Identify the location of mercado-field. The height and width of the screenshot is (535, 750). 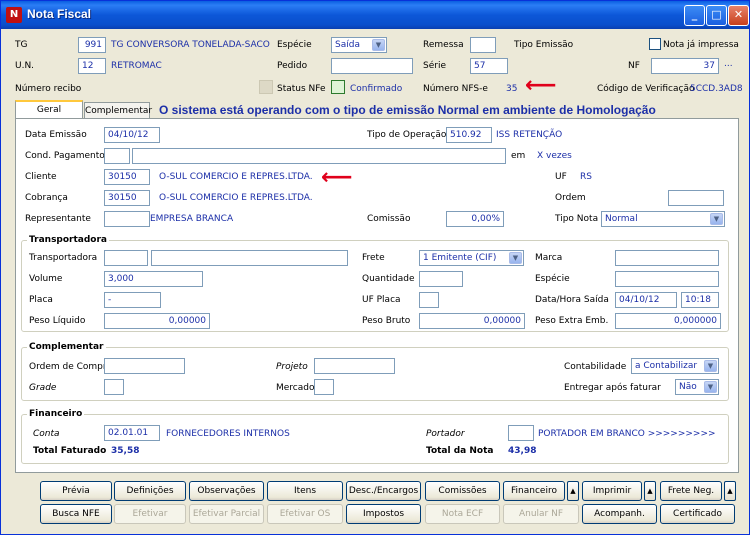
(324, 387).